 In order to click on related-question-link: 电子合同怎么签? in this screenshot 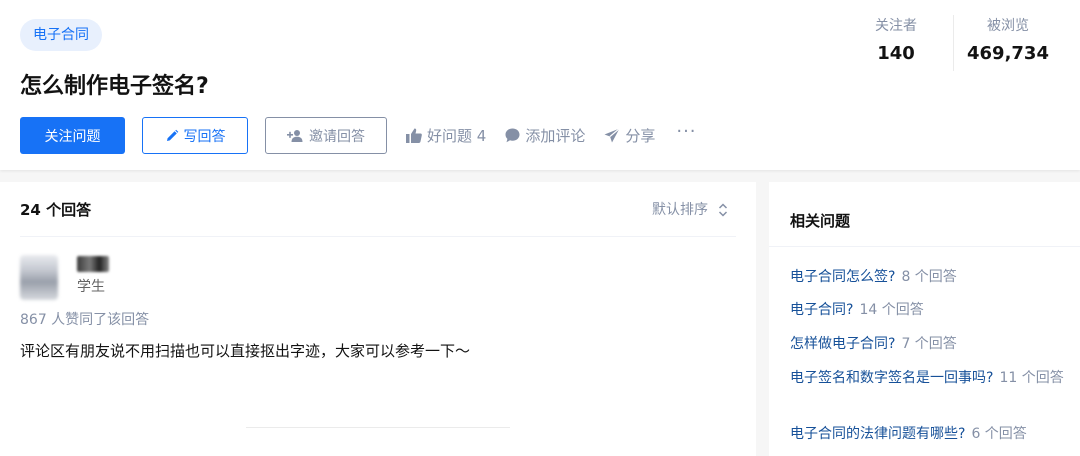, I will do `click(842, 277)`.